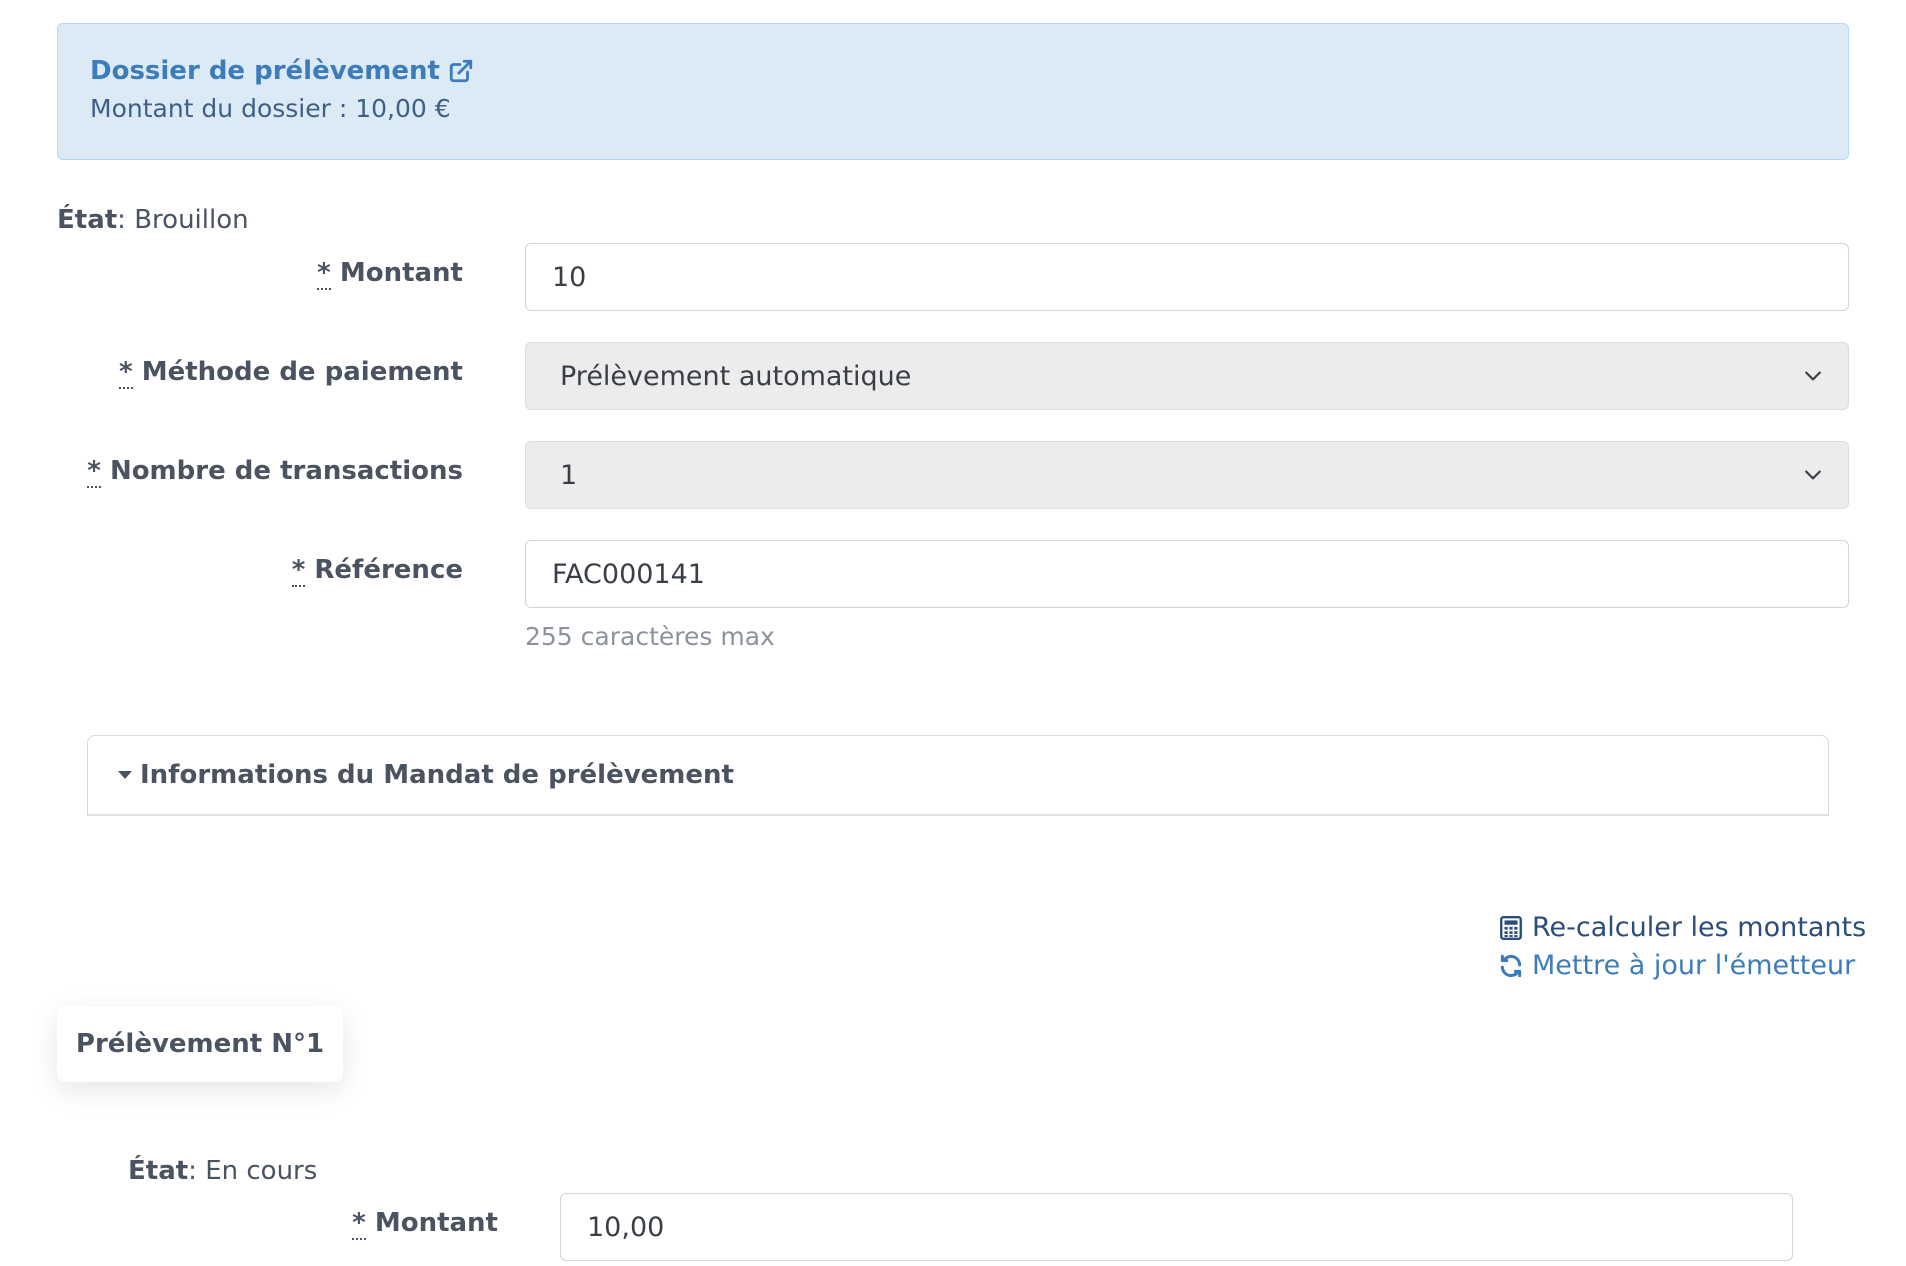 The width and height of the screenshot is (1906, 1266). What do you see at coordinates (401, 273) in the screenshot?
I see `montant-label-text: Montant` at bounding box center [401, 273].